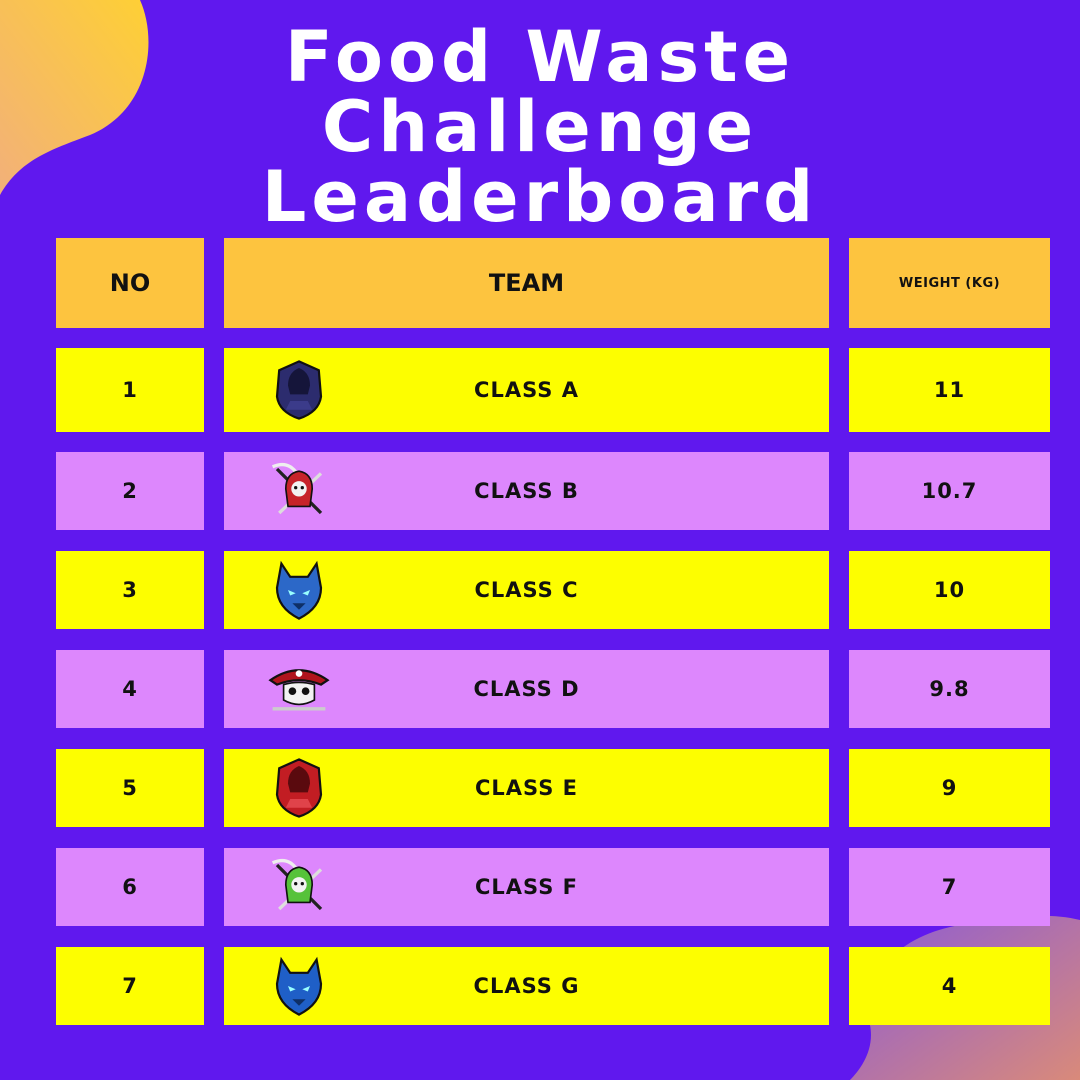 This screenshot has height=1080, width=1080. I want to click on weight-value: 11, so click(949, 390).